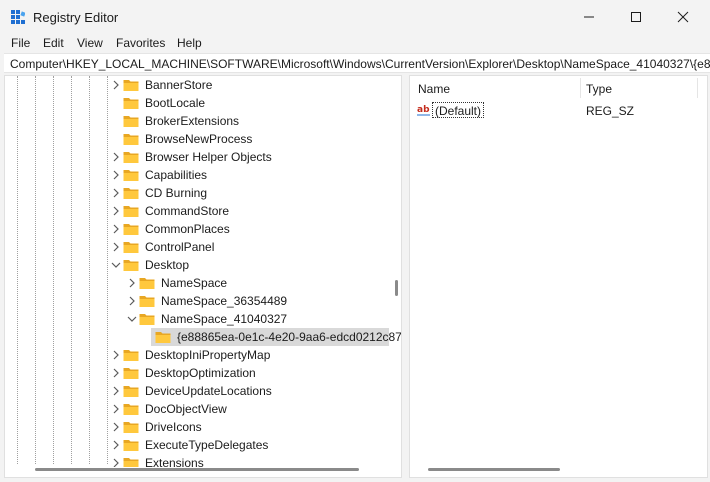 This screenshot has height=482, width=710. Describe the element at coordinates (208, 355) in the screenshot. I see `tree-item-label: DesktopIniPropertyMap` at that location.